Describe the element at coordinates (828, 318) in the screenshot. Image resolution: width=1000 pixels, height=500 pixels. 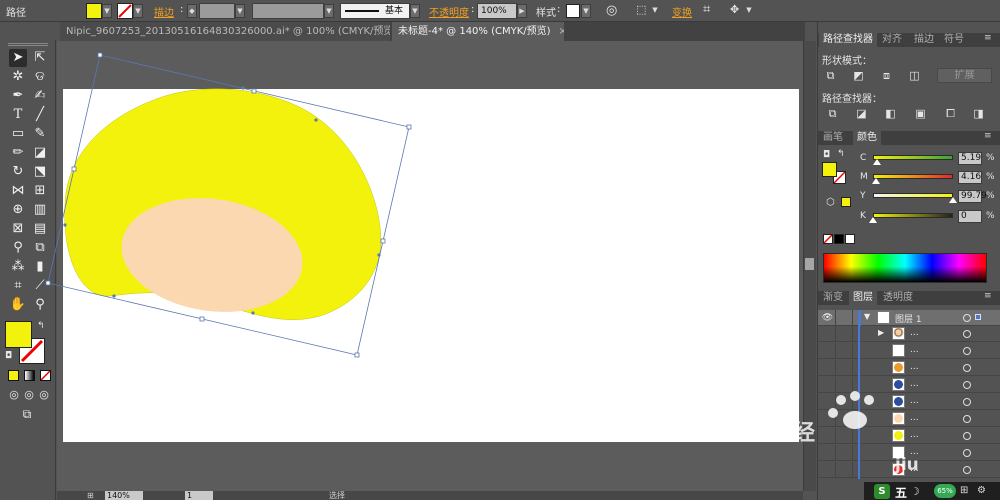
I see `visibility-eye-icon: 👁` at that location.